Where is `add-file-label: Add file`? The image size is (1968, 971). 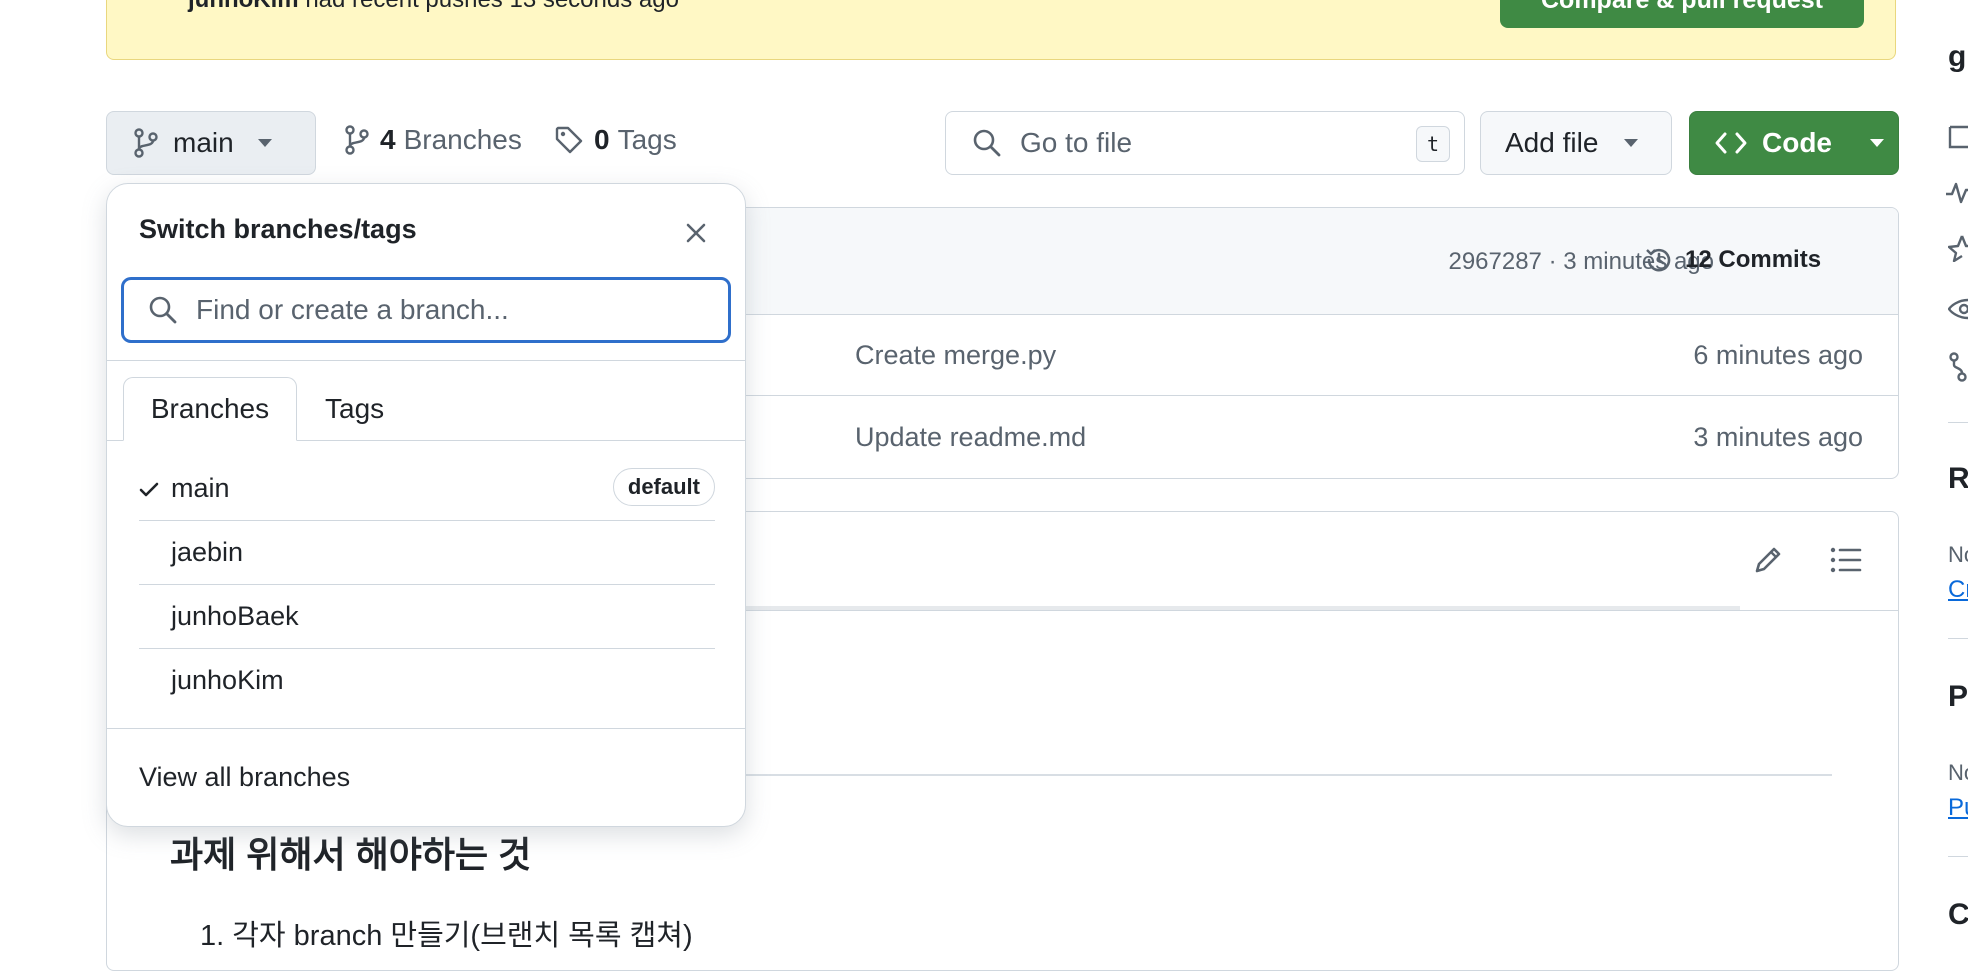
add-file-label: Add file is located at coordinates (1552, 142).